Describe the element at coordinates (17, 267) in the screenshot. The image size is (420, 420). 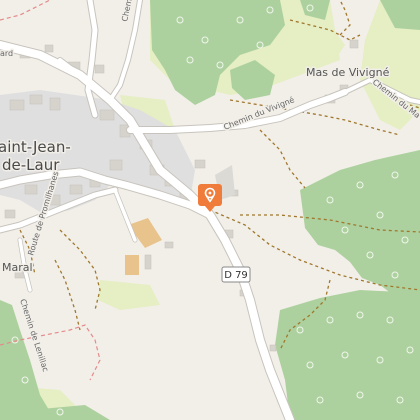
I see `hamlet-label-maral: Maral` at that location.